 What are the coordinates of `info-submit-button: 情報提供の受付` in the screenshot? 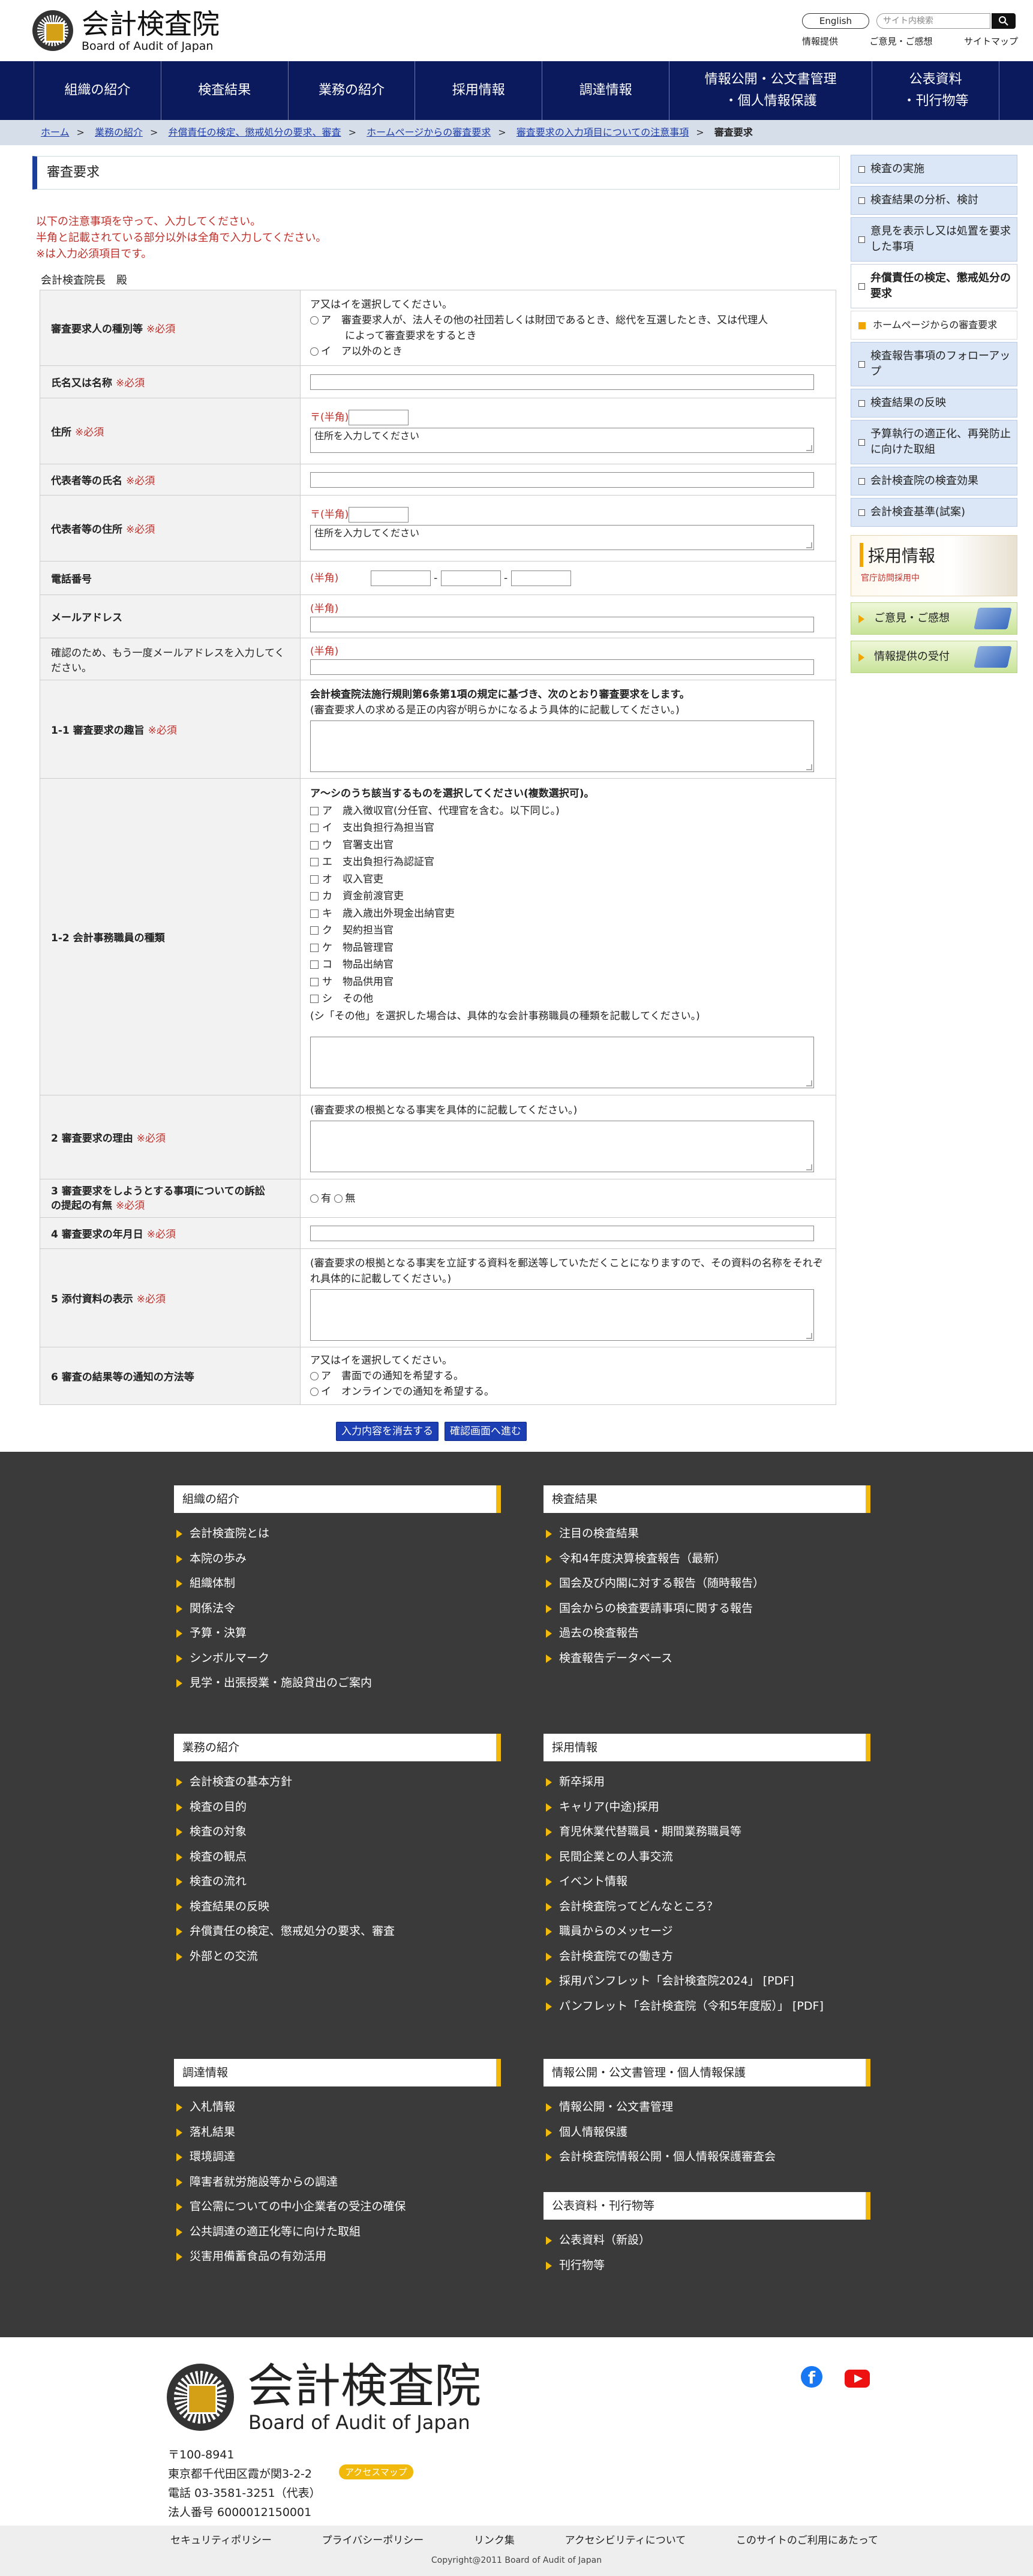 It's located at (934, 657).